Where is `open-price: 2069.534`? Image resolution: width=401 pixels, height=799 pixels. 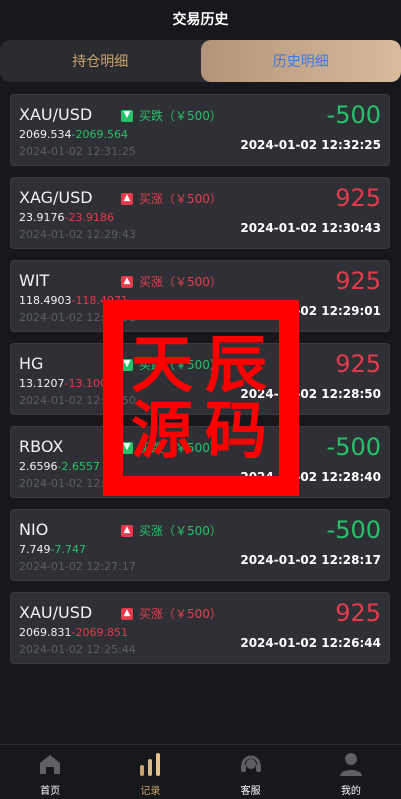 open-price: 2069.534 is located at coordinates (45, 134).